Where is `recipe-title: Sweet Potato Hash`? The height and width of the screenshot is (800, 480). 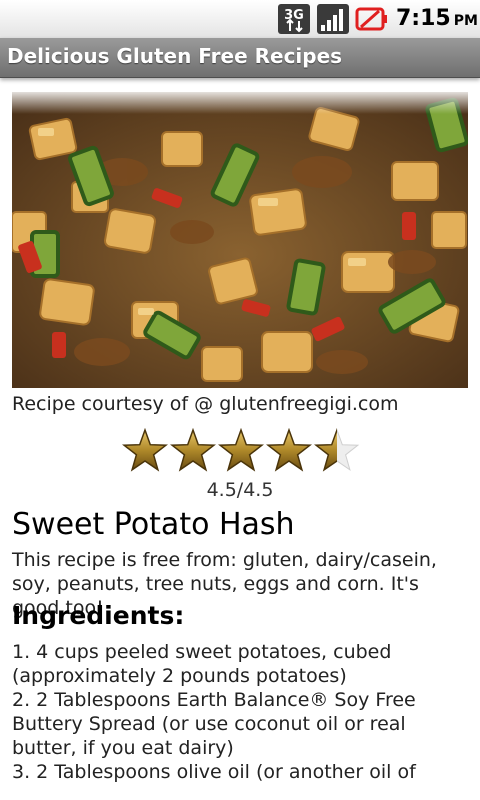
recipe-title: Sweet Potato Hash is located at coordinates (153, 524).